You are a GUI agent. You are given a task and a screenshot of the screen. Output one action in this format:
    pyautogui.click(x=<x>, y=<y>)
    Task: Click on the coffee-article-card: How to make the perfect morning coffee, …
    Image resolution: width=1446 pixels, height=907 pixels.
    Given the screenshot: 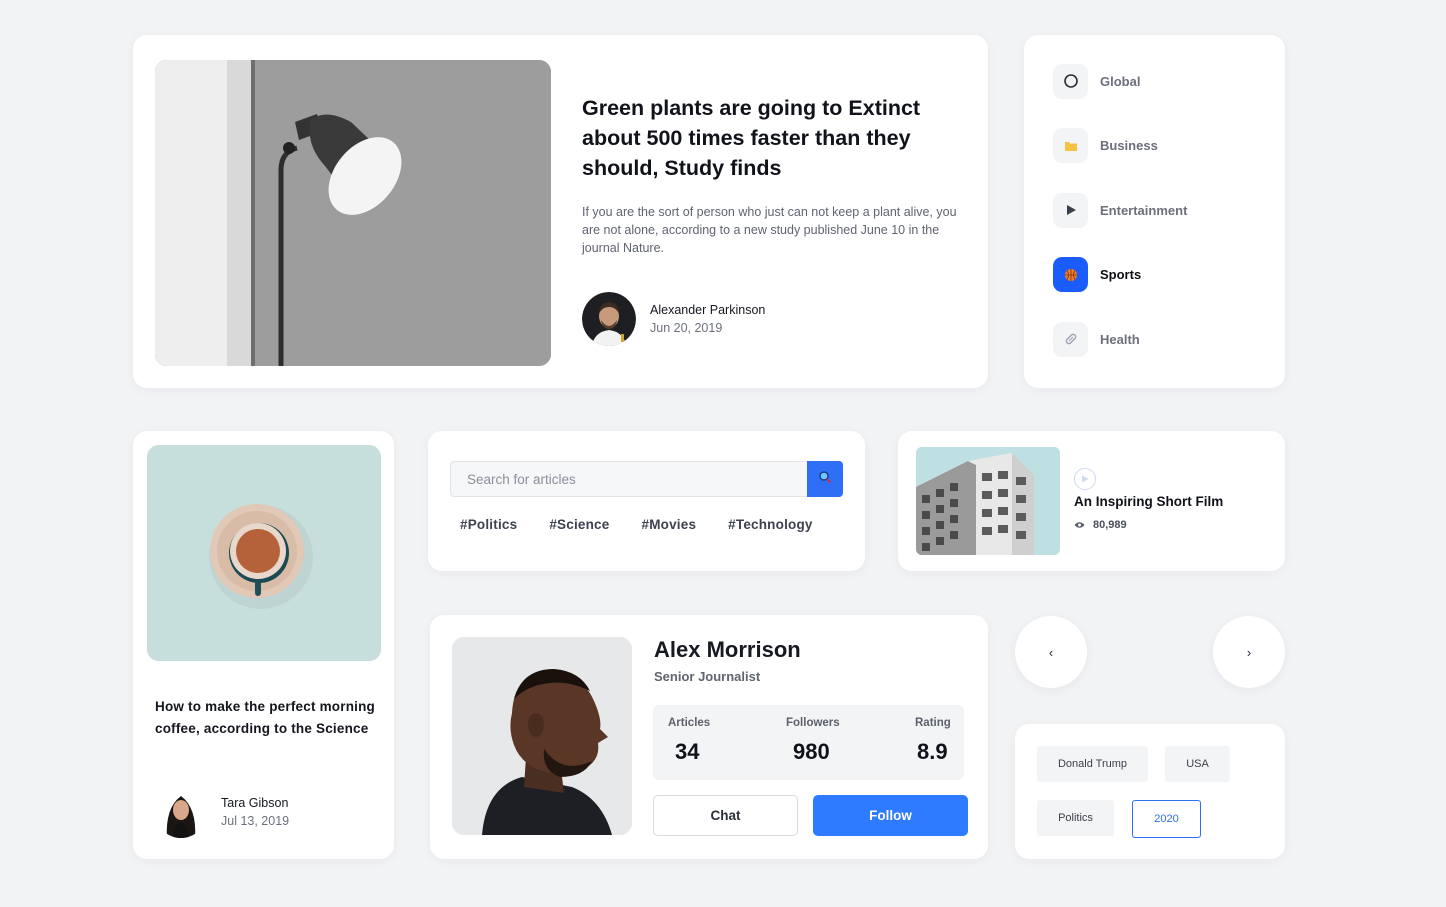 What is the action you would take?
    pyautogui.click(x=263, y=645)
    